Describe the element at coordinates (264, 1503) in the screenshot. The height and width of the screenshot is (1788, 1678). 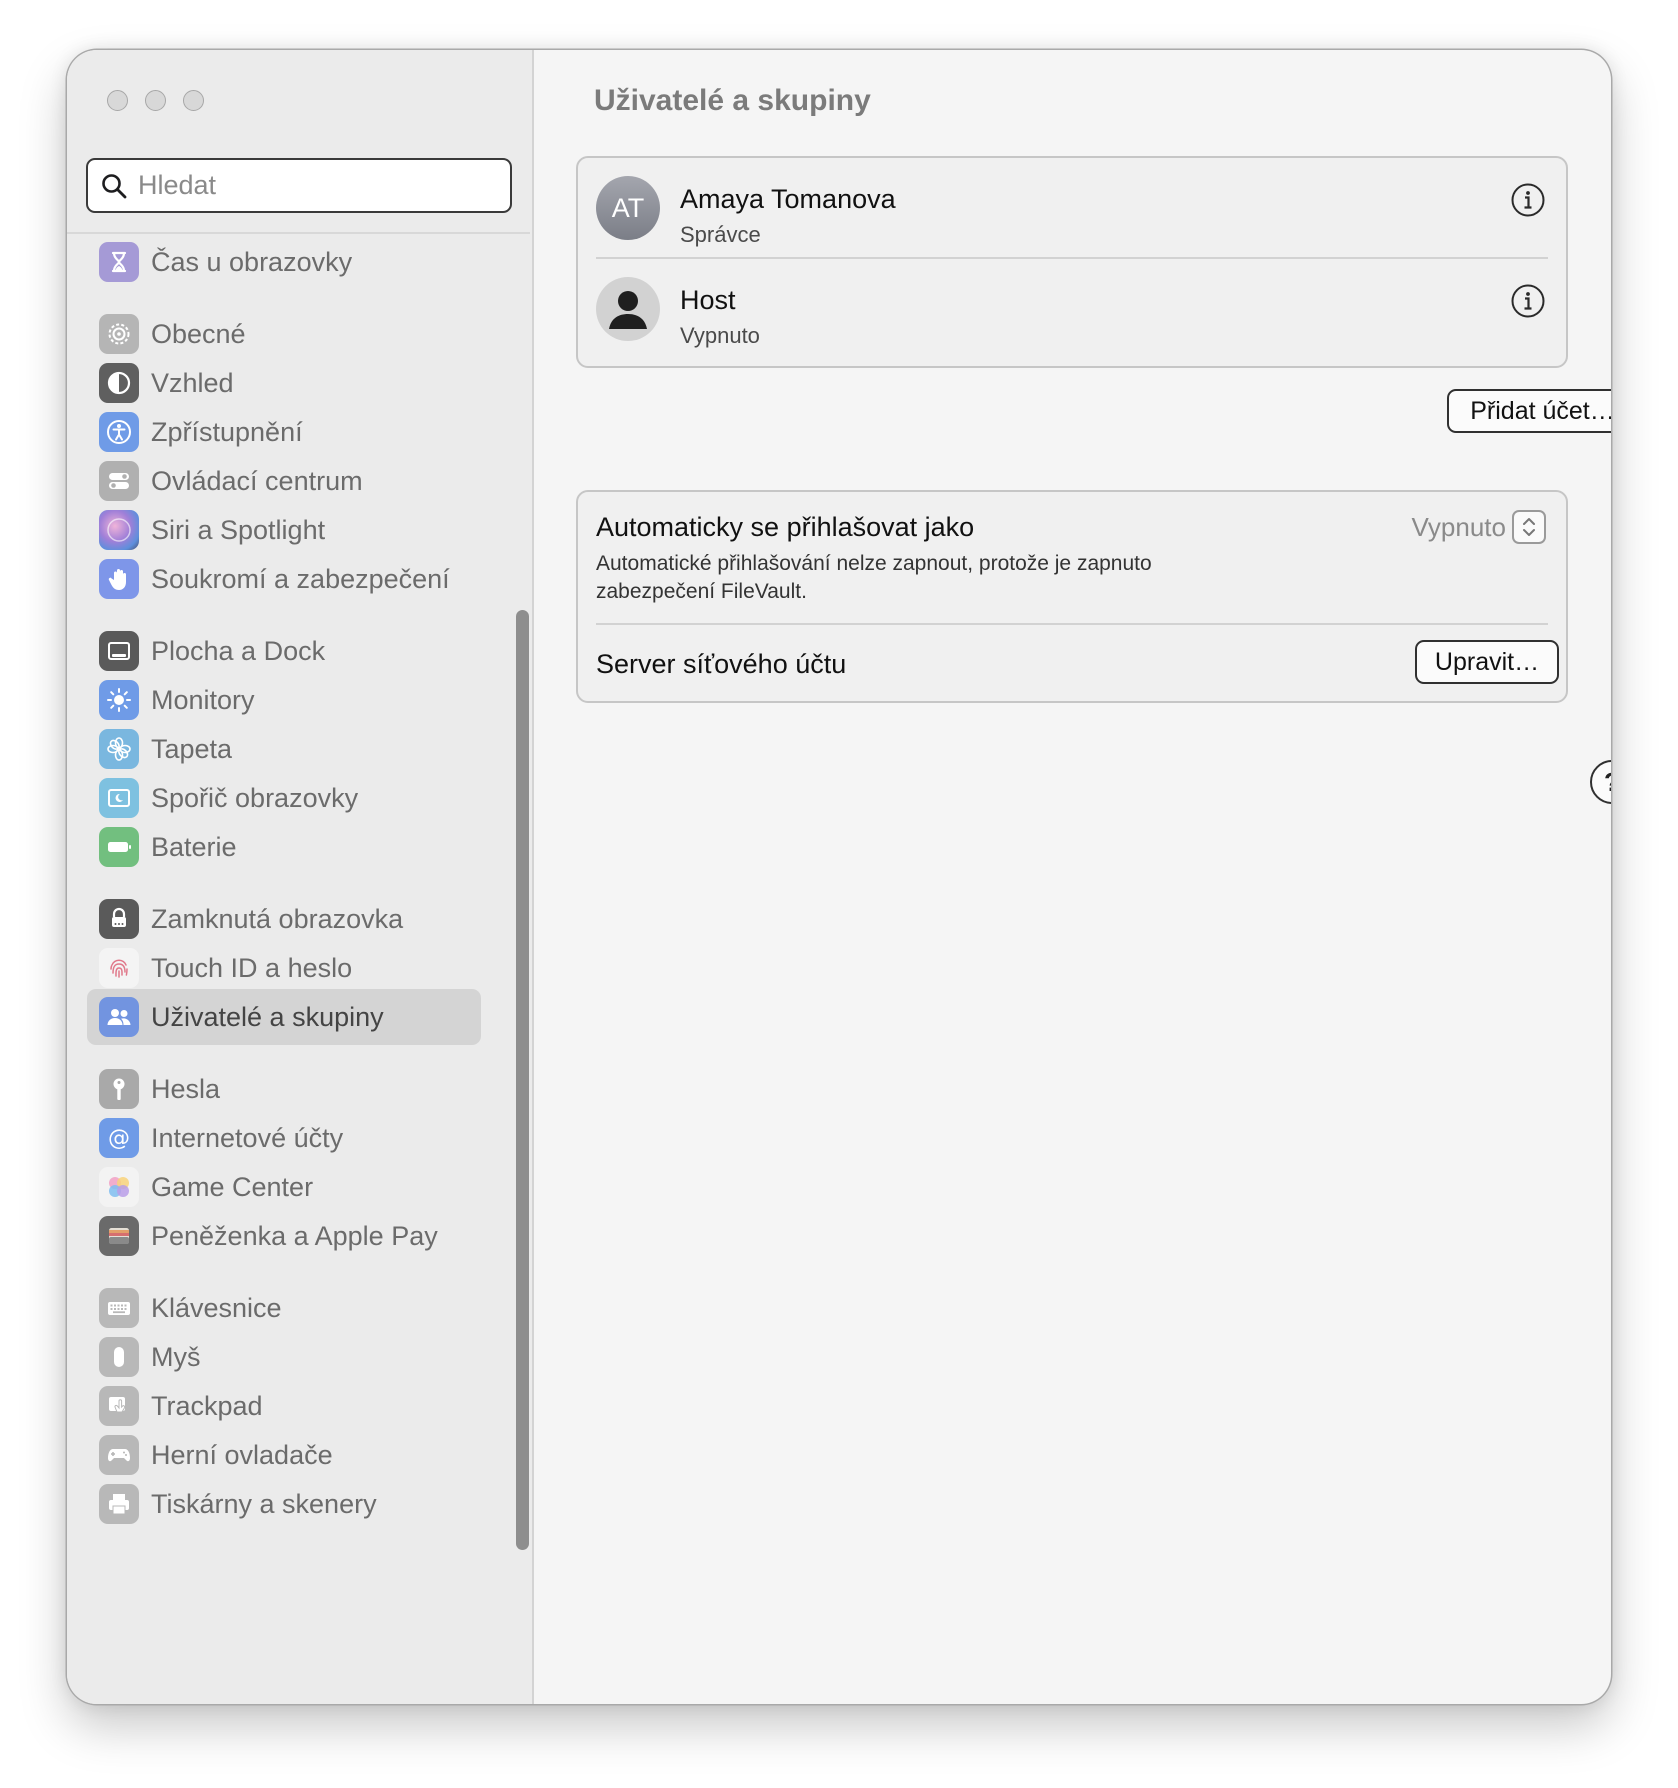
I see `sidebar-item-label: Tiskárny a skenery` at that location.